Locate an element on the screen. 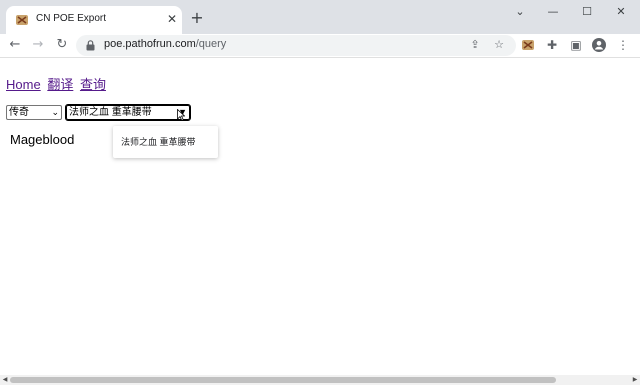 The height and width of the screenshot is (385, 640). forward-icon: → is located at coordinates (38, 45).